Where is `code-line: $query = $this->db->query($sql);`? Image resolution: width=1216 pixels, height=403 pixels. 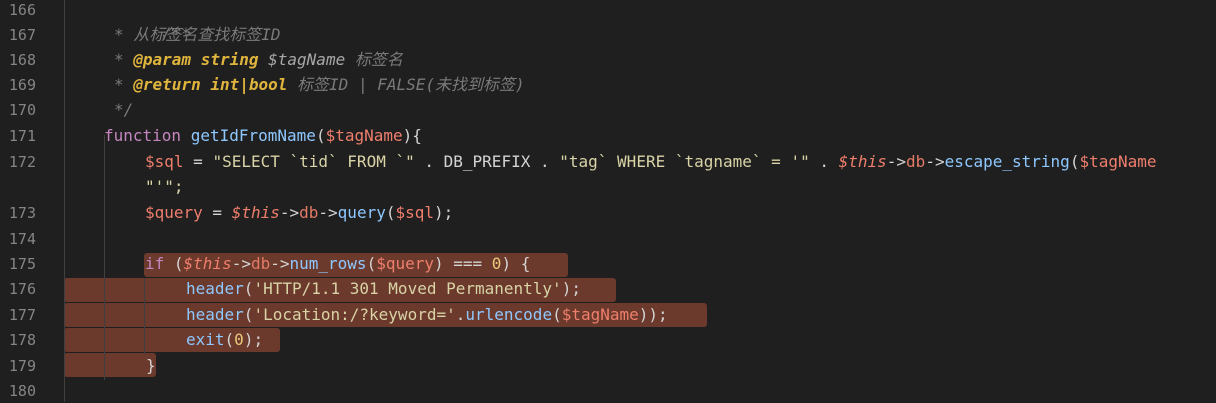 code-line: $query = $this->db->query($sql); is located at coordinates (299, 213).